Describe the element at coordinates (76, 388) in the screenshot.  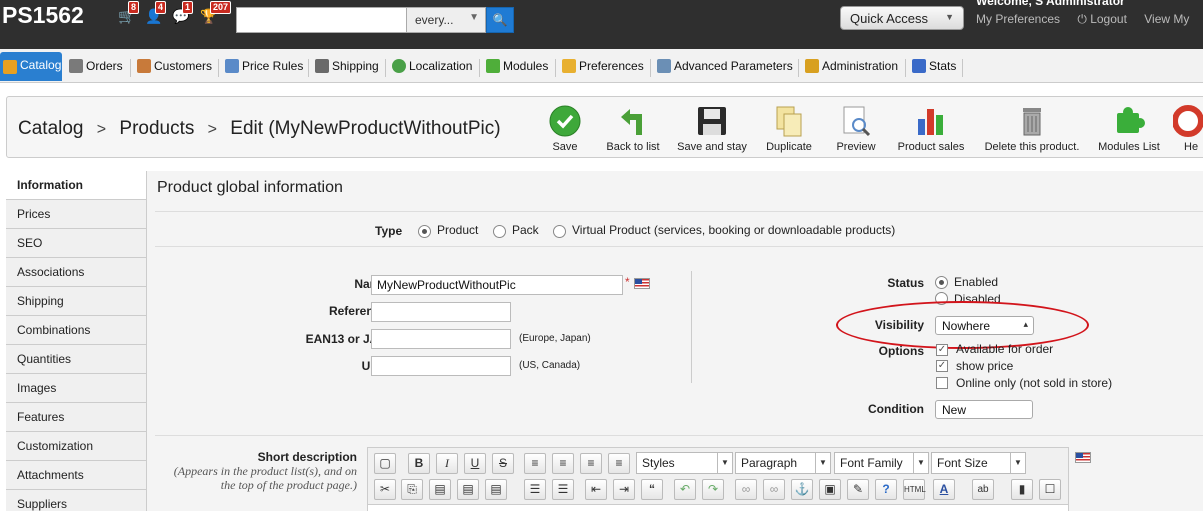
I see `tab-images: Images` at that location.